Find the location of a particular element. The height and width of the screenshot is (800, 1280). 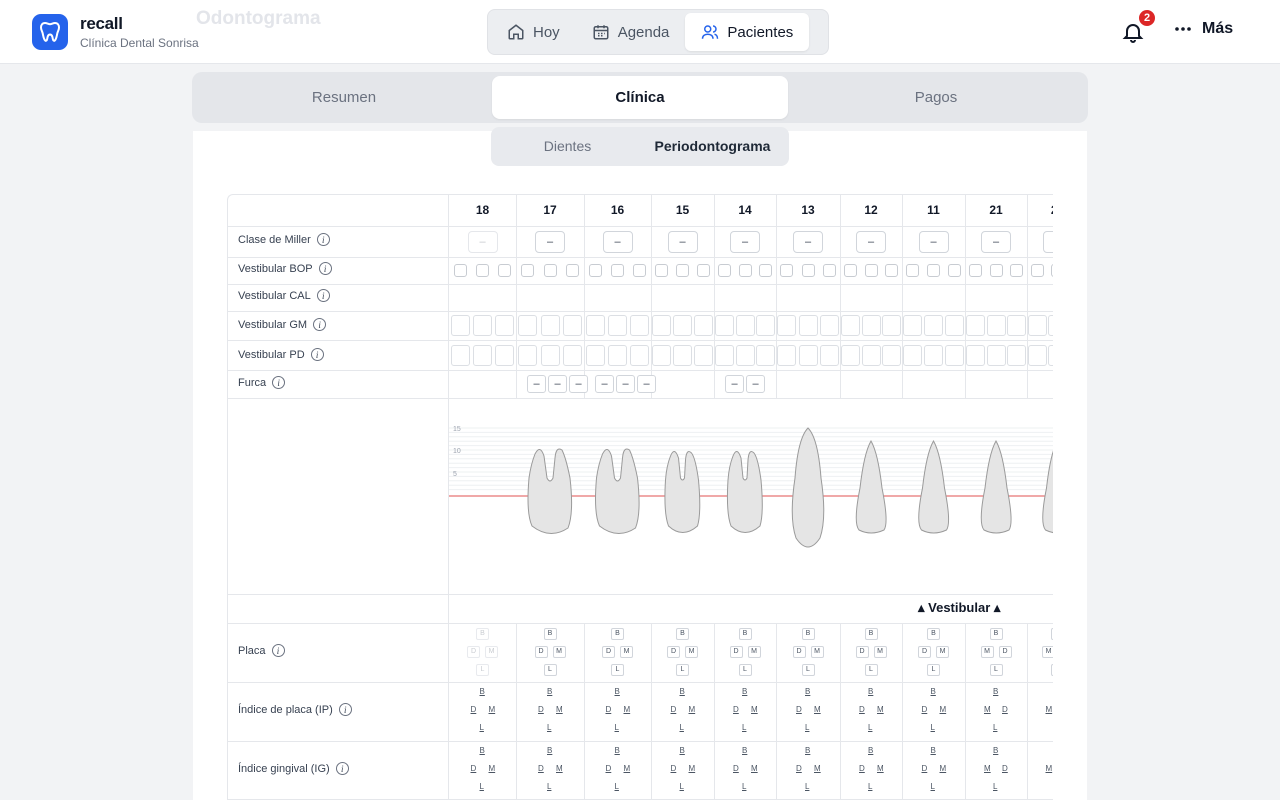

brand: recall Clínica Dental Sonrisa is located at coordinates (115, 32).